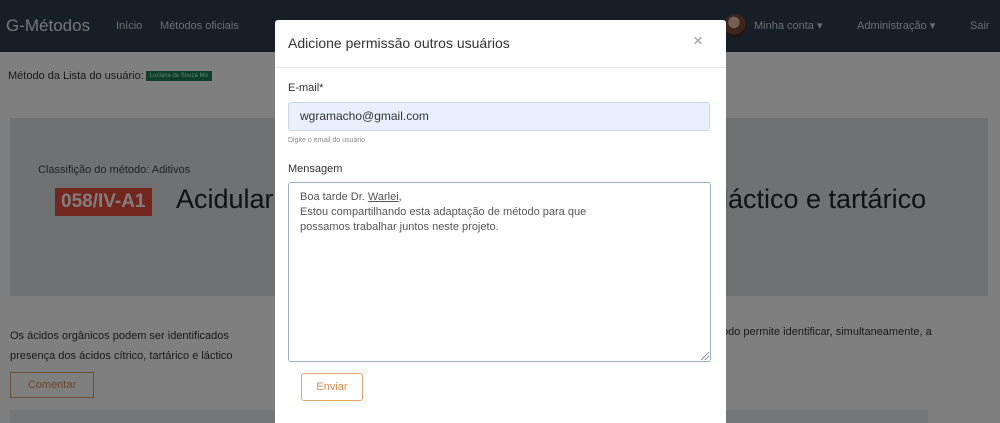 The width and height of the screenshot is (1000, 423). What do you see at coordinates (306, 88) in the screenshot?
I see `email-label: E-mail*` at bounding box center [306, 88].